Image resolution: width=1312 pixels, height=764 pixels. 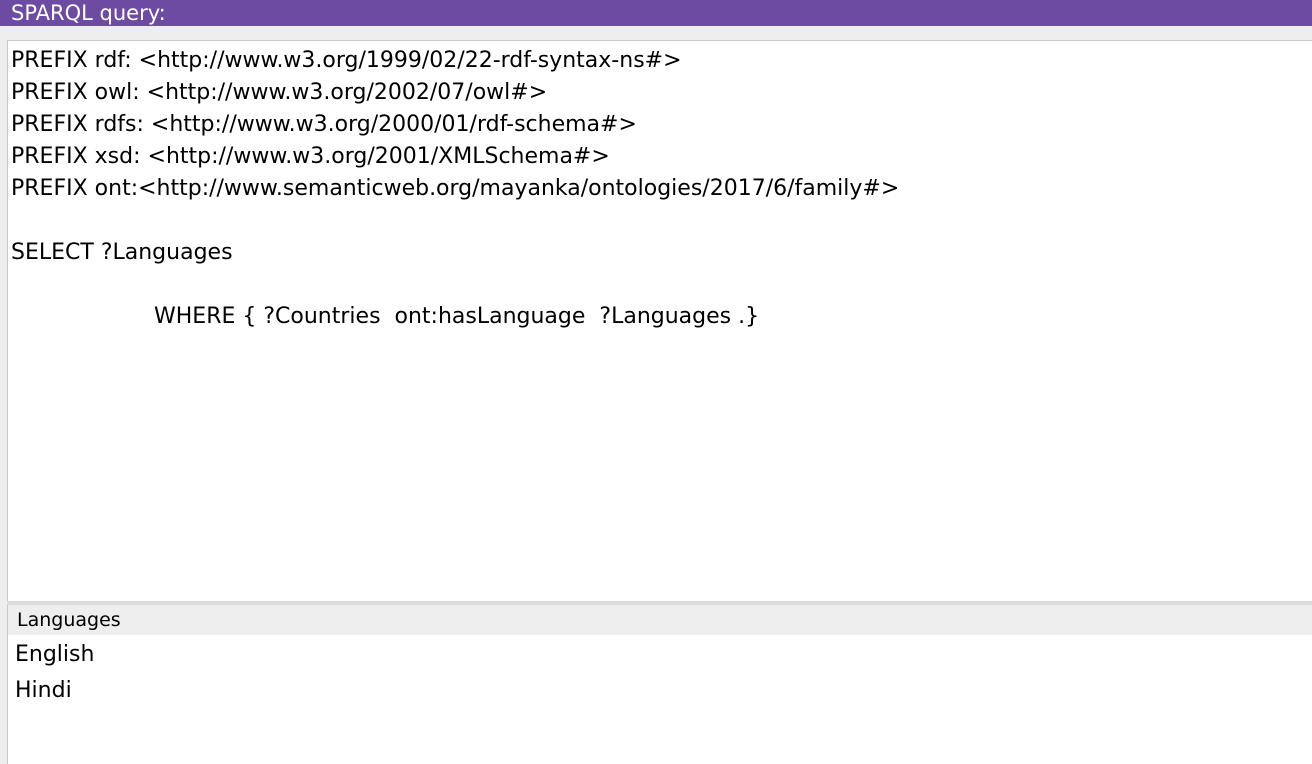 What do you see at coordinates (55, 654) in the screenshot?
I see `table-cell-language: English` at bounding box center [55, 654].